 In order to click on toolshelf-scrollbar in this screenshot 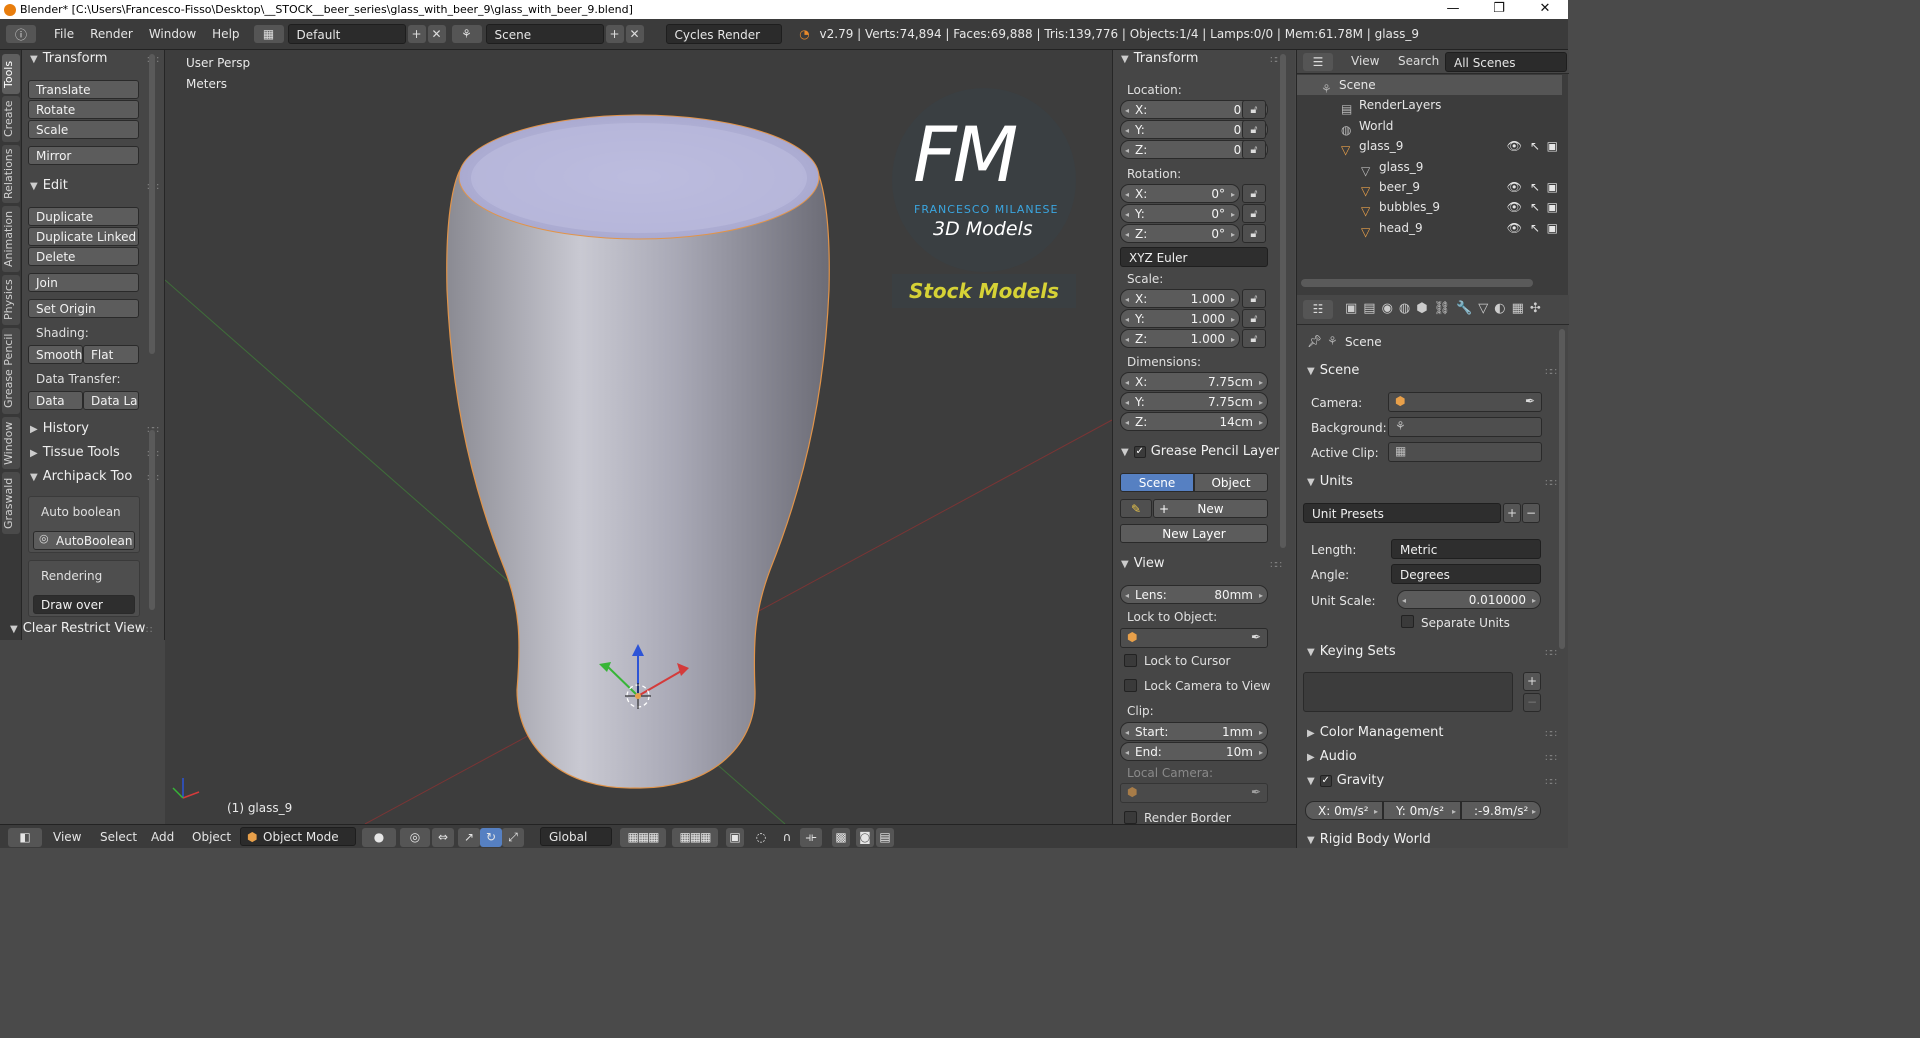, I will do `click(152, 204)`.